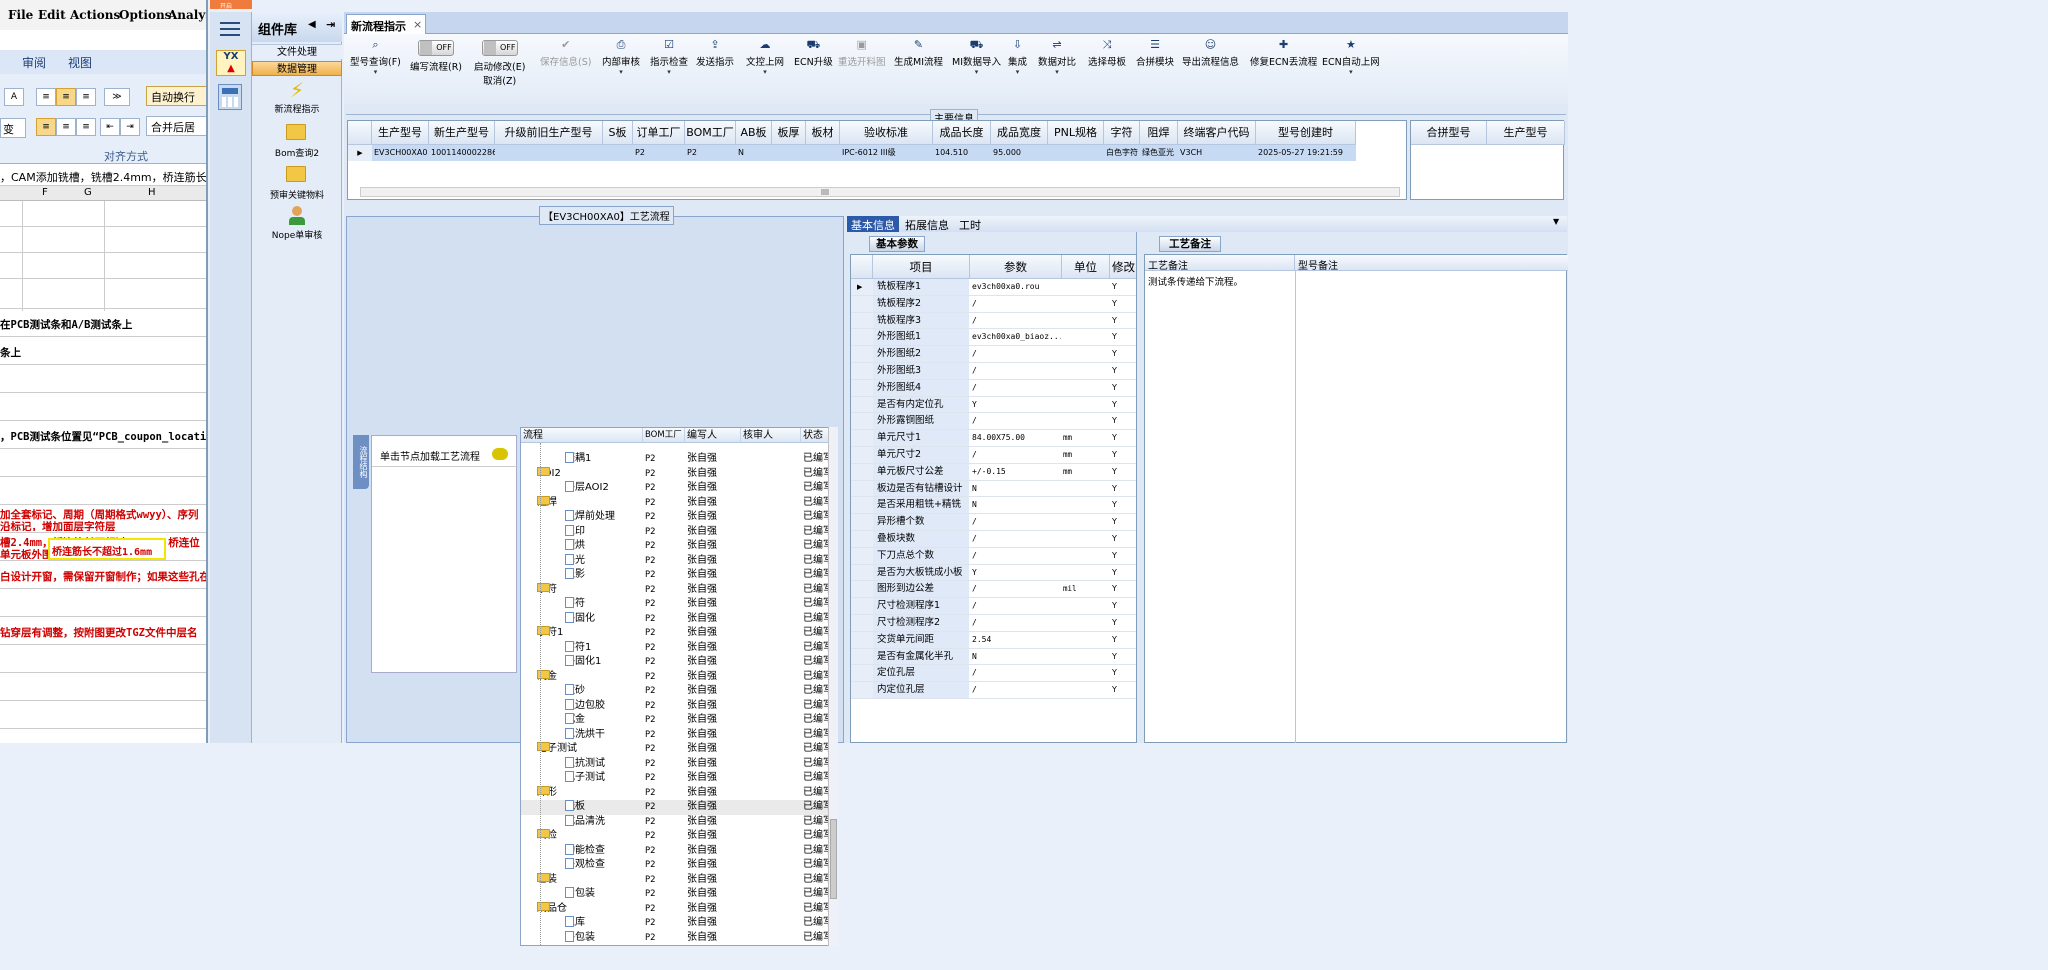 This screenshot has width=2048, height=970. I want to click on tree-row: −终检P2张自强已编写, so click(678, 836).